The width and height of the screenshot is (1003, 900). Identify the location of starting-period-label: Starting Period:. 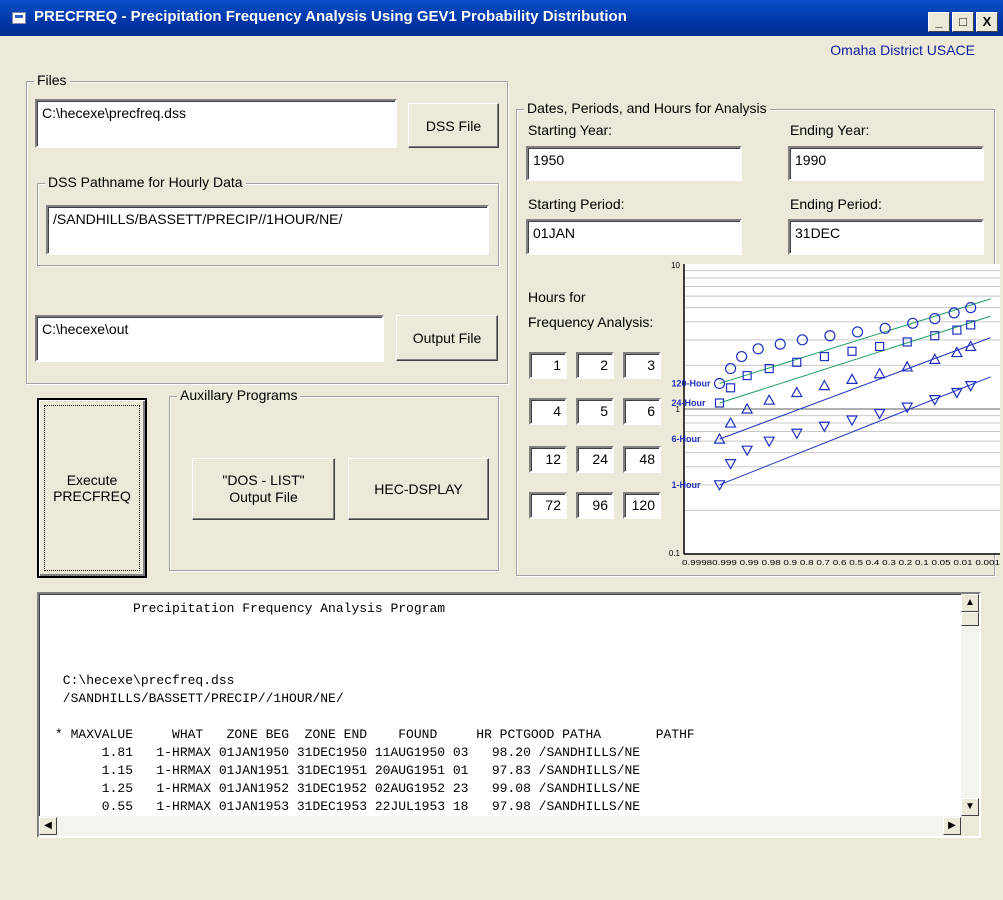
(576, 204).